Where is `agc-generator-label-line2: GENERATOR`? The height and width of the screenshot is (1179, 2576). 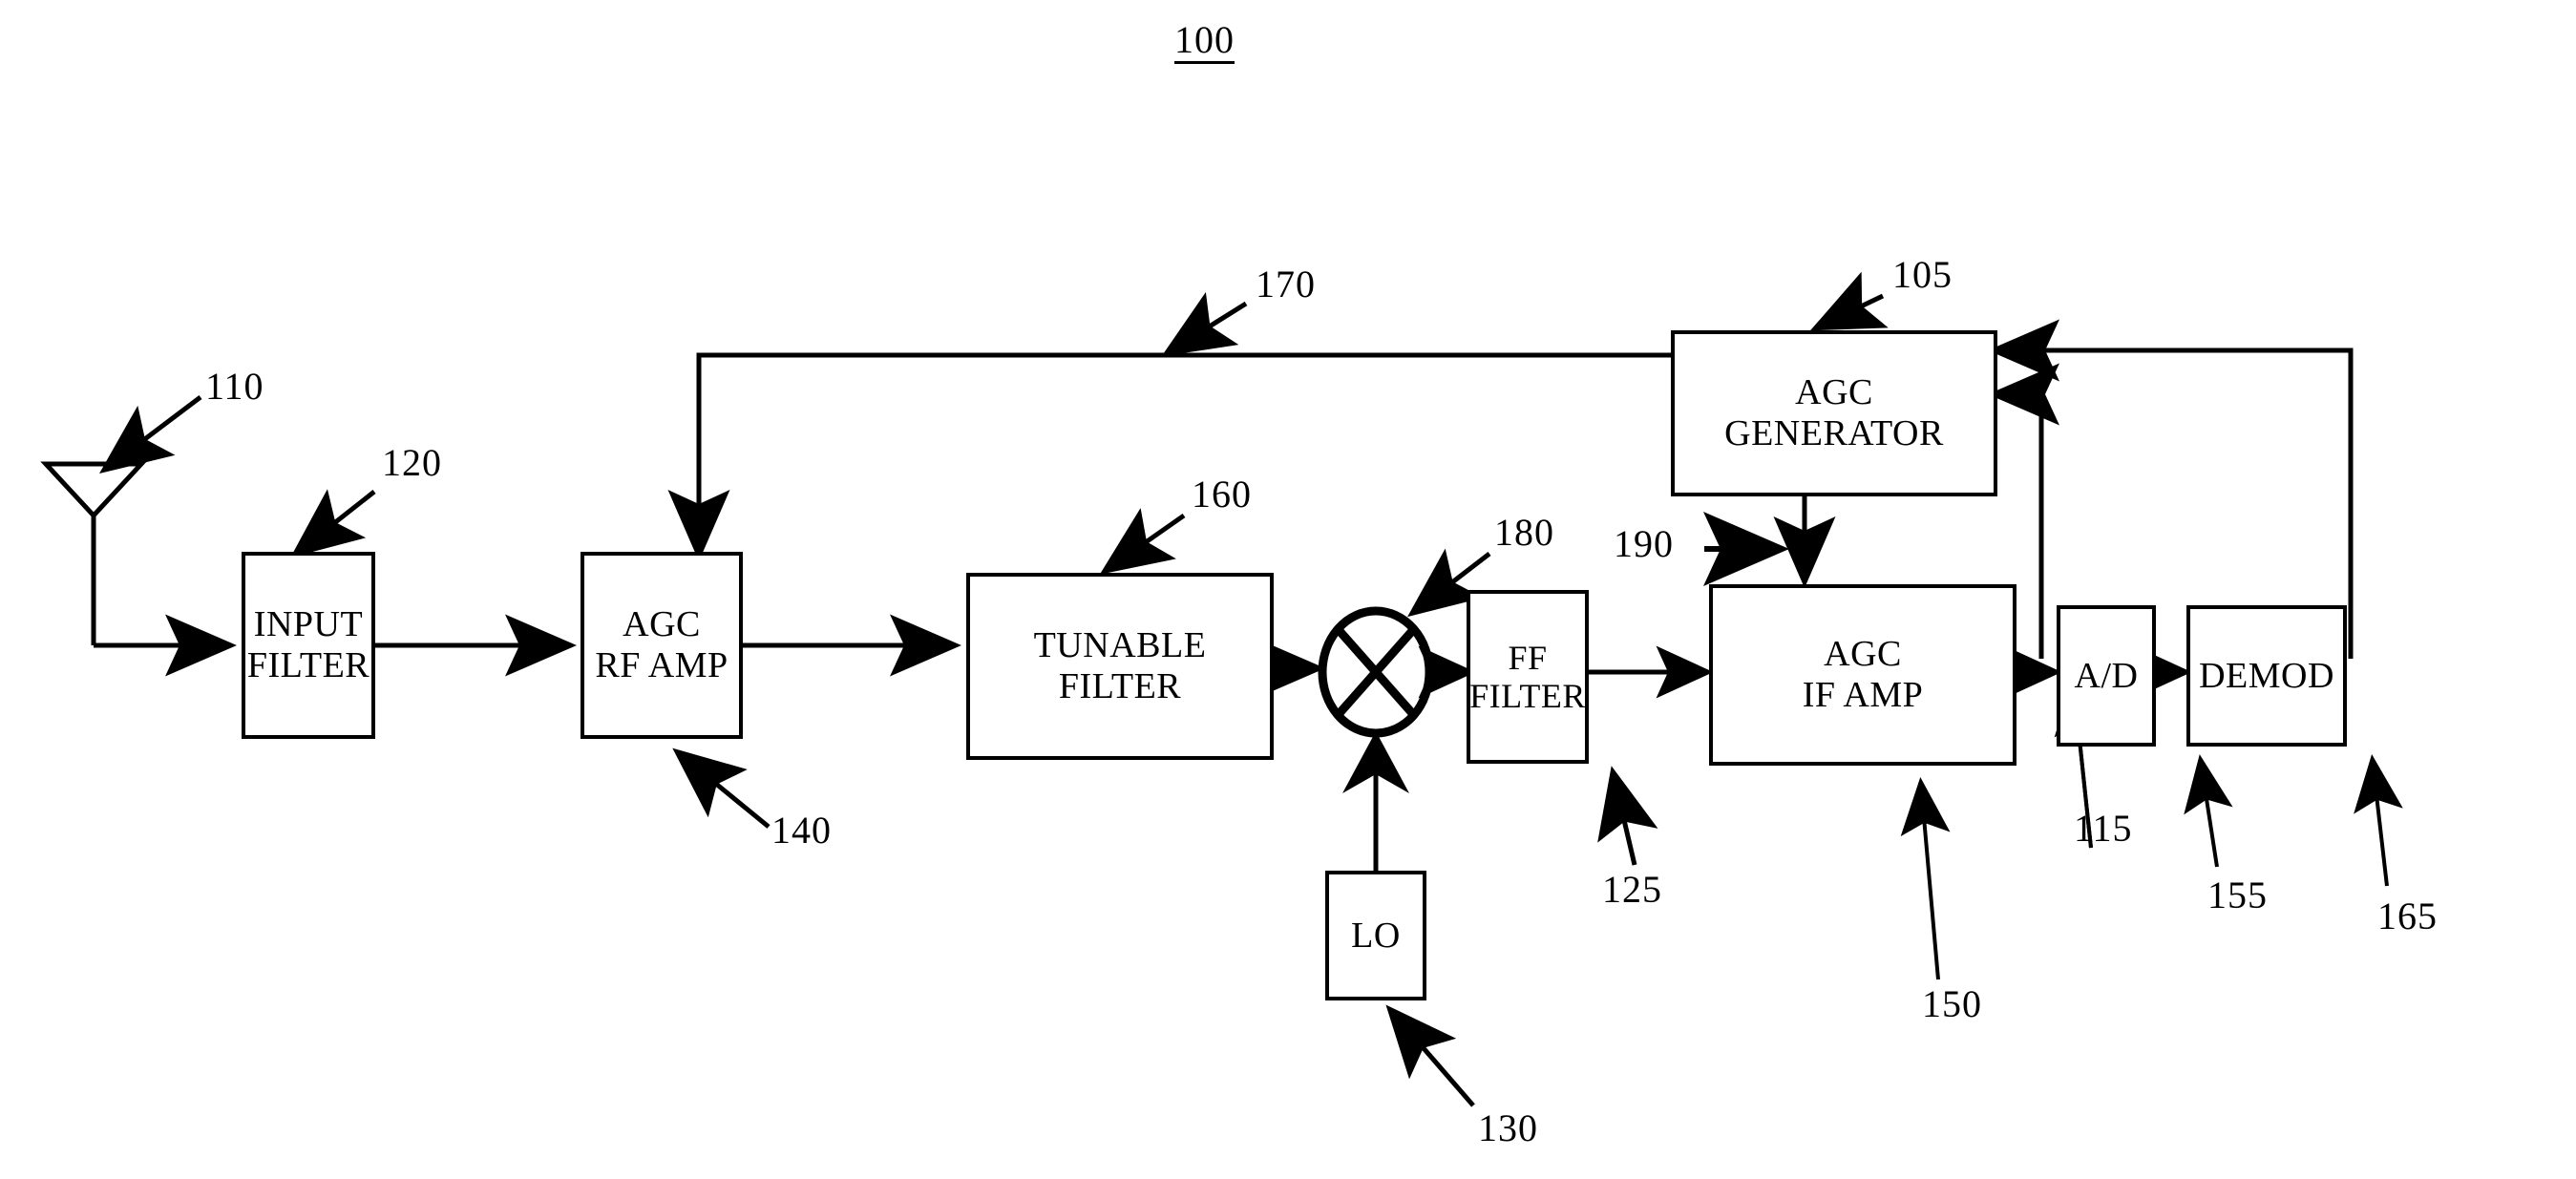 agc-generator-label-line2: GENERATOR is located at coordinates (1834, 433).